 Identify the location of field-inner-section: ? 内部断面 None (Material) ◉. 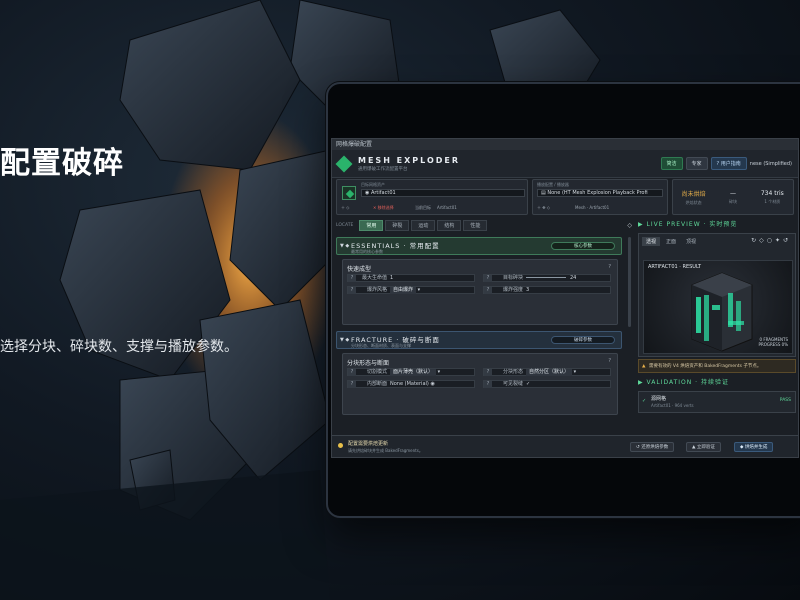
(411, 384).